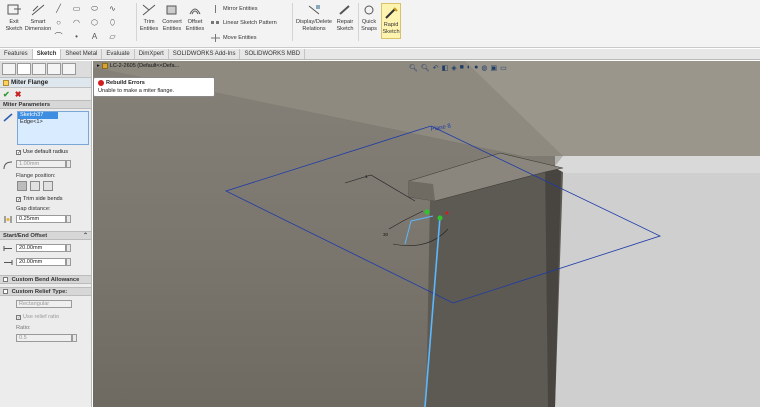  What do you see at coordinates (41, 164) in the screenshot?
I see `bend-radius-field: 1.00mm` at bounding box center [41, 164].